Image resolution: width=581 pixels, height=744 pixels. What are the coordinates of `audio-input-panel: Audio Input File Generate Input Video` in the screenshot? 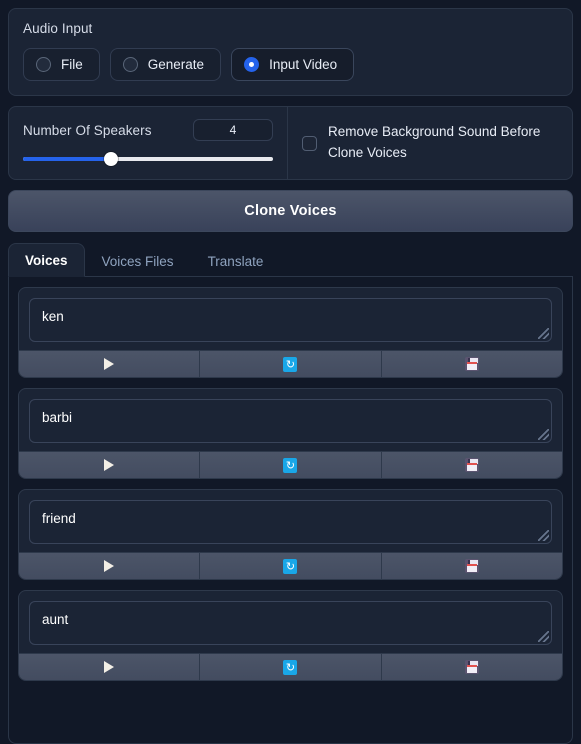 It's located at (290, 52).